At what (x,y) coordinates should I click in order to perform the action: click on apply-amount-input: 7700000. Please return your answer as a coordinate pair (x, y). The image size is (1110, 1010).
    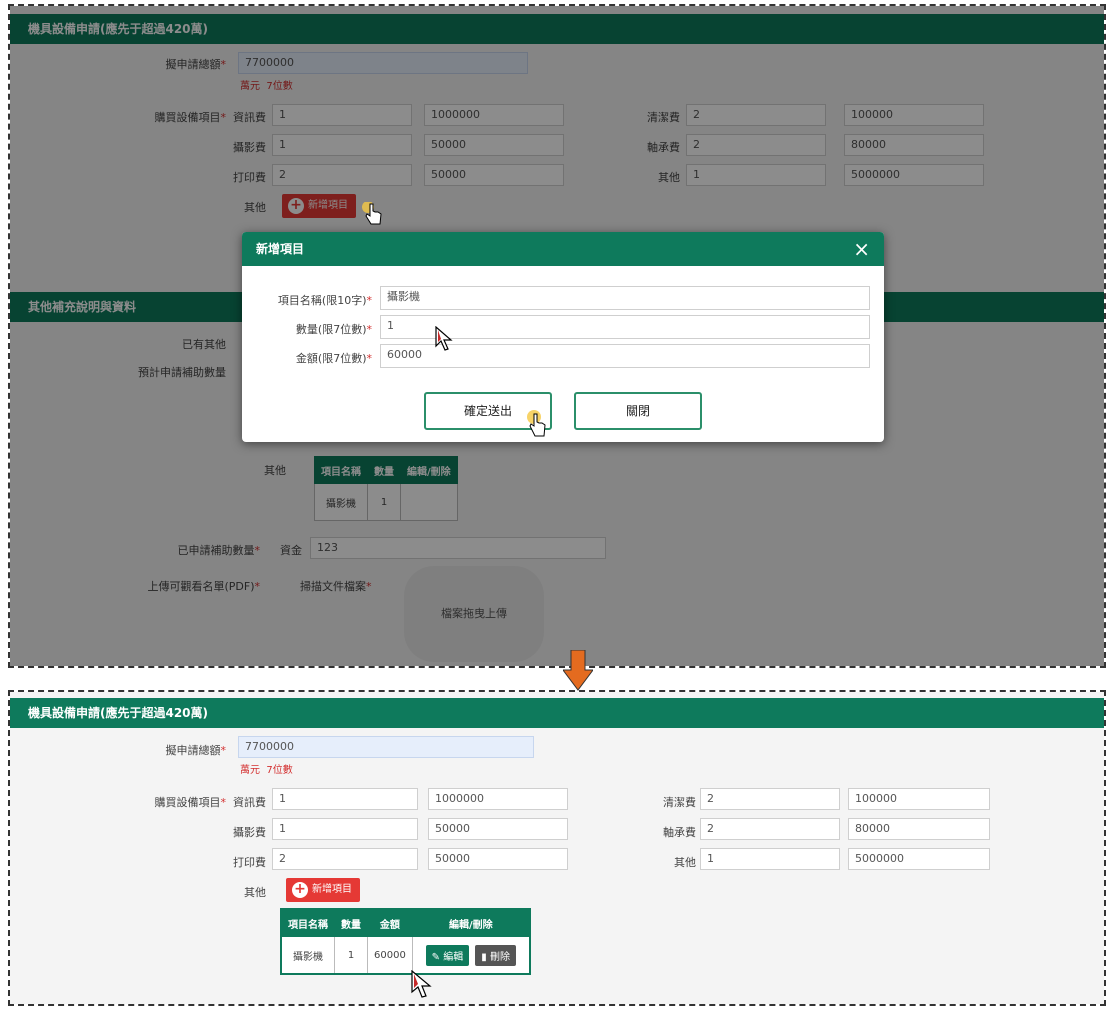
    Looking at the image, I should click on (386, 747).